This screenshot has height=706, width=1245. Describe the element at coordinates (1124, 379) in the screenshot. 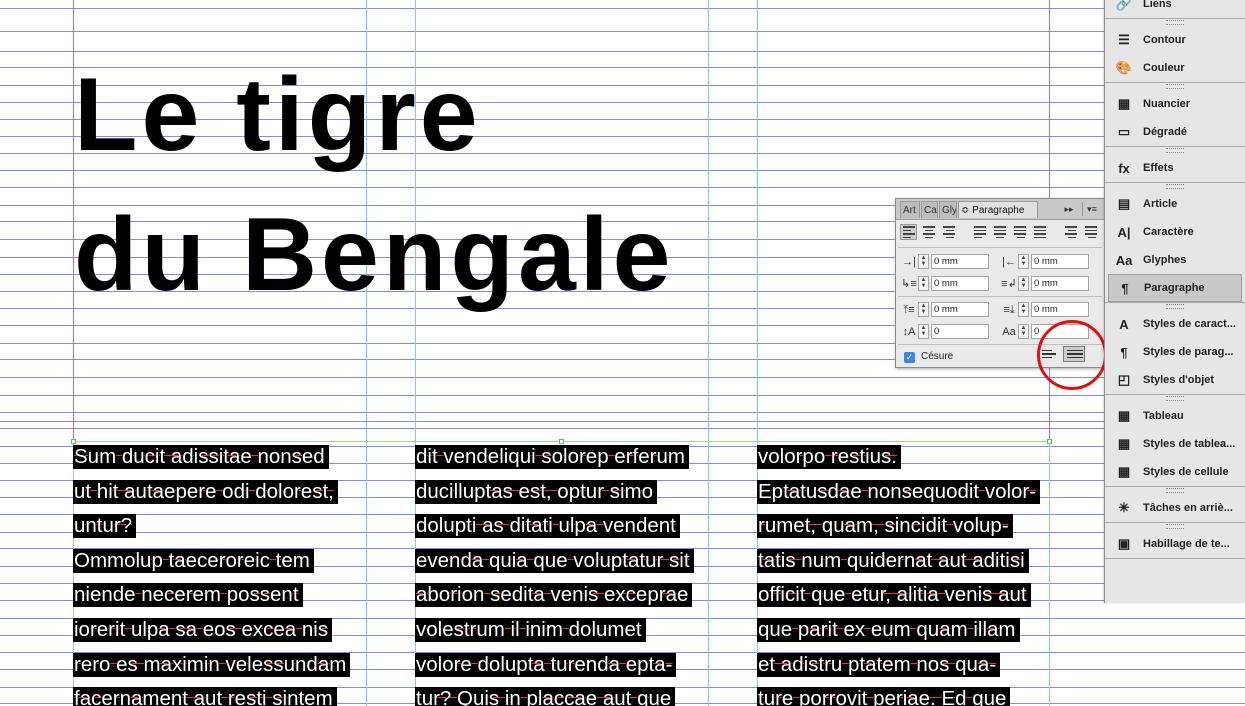

I see `object-styles-icon: ◰` at that location.